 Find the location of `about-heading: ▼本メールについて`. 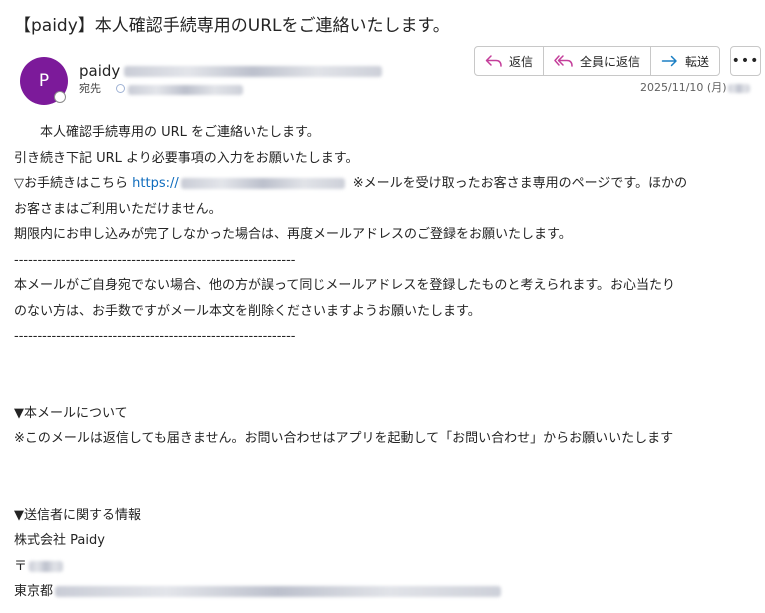

about-heading: ▼本メールについて is located at coordinates (71, 413).